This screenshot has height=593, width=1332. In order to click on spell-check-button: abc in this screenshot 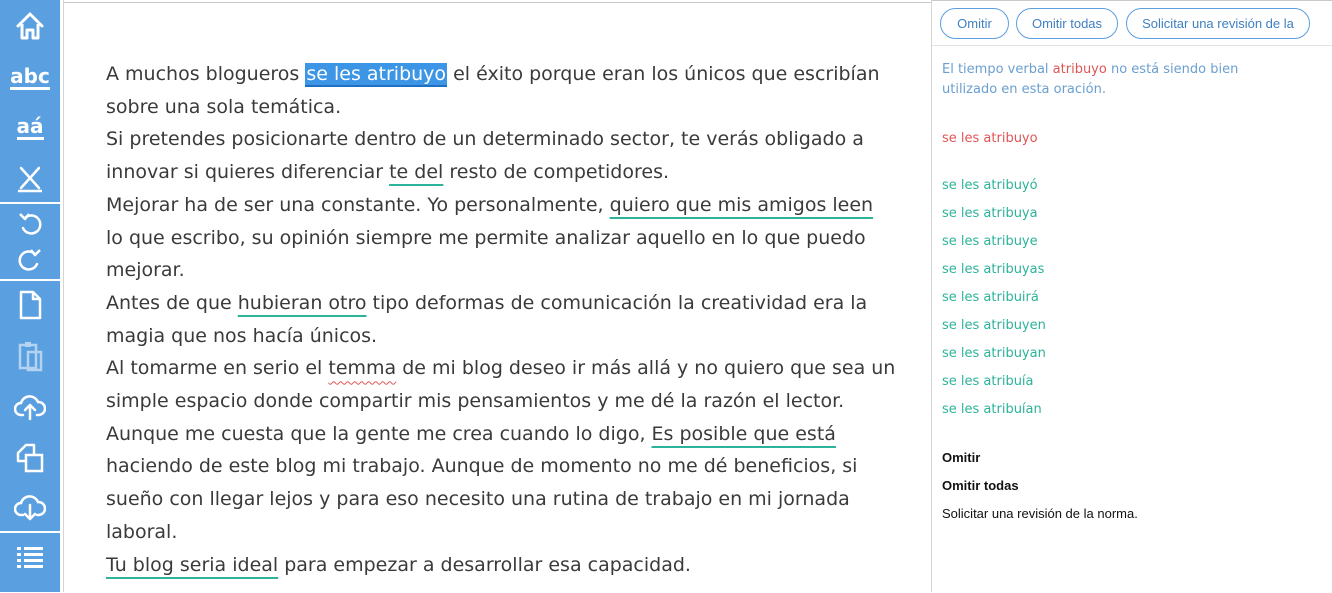, I will do `click(30, 77)`.